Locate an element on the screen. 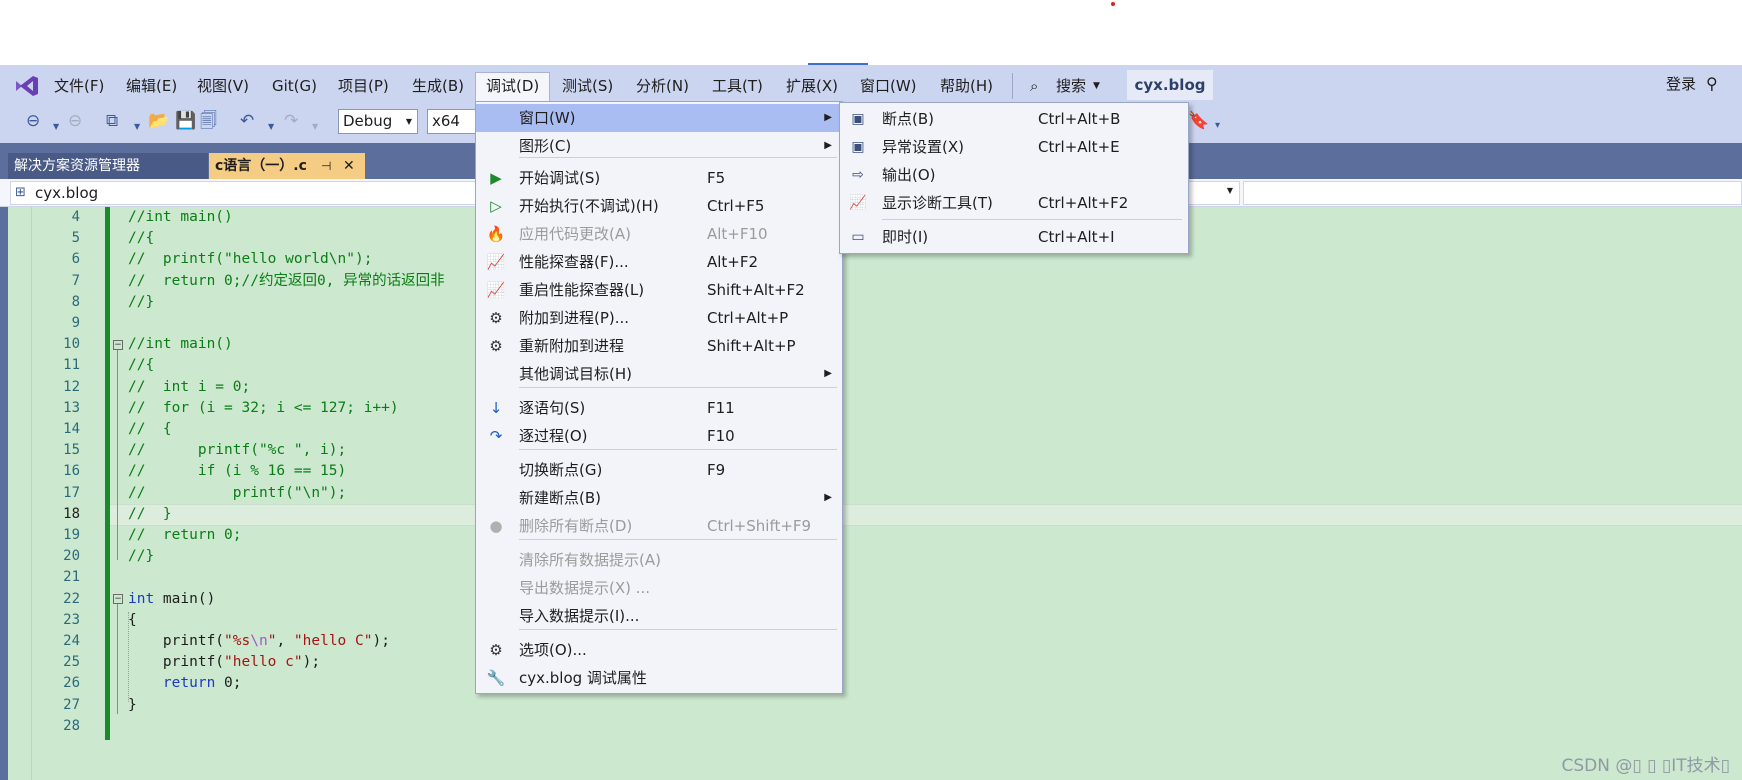 The image size is (1742, 780). chevron-right-icon: ▶ is located at coordinates (828, 145).